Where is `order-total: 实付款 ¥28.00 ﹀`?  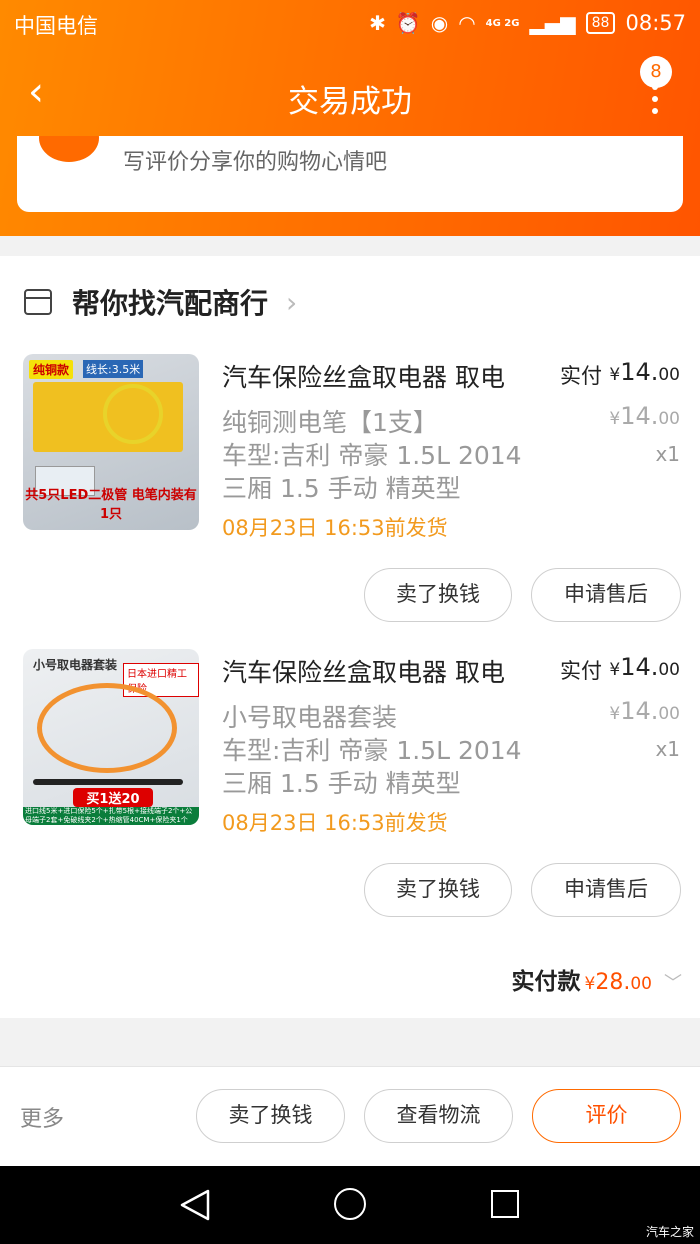
order-total: 实付款 ¥28.00 ﹀ is located at coordinates (597, 982).